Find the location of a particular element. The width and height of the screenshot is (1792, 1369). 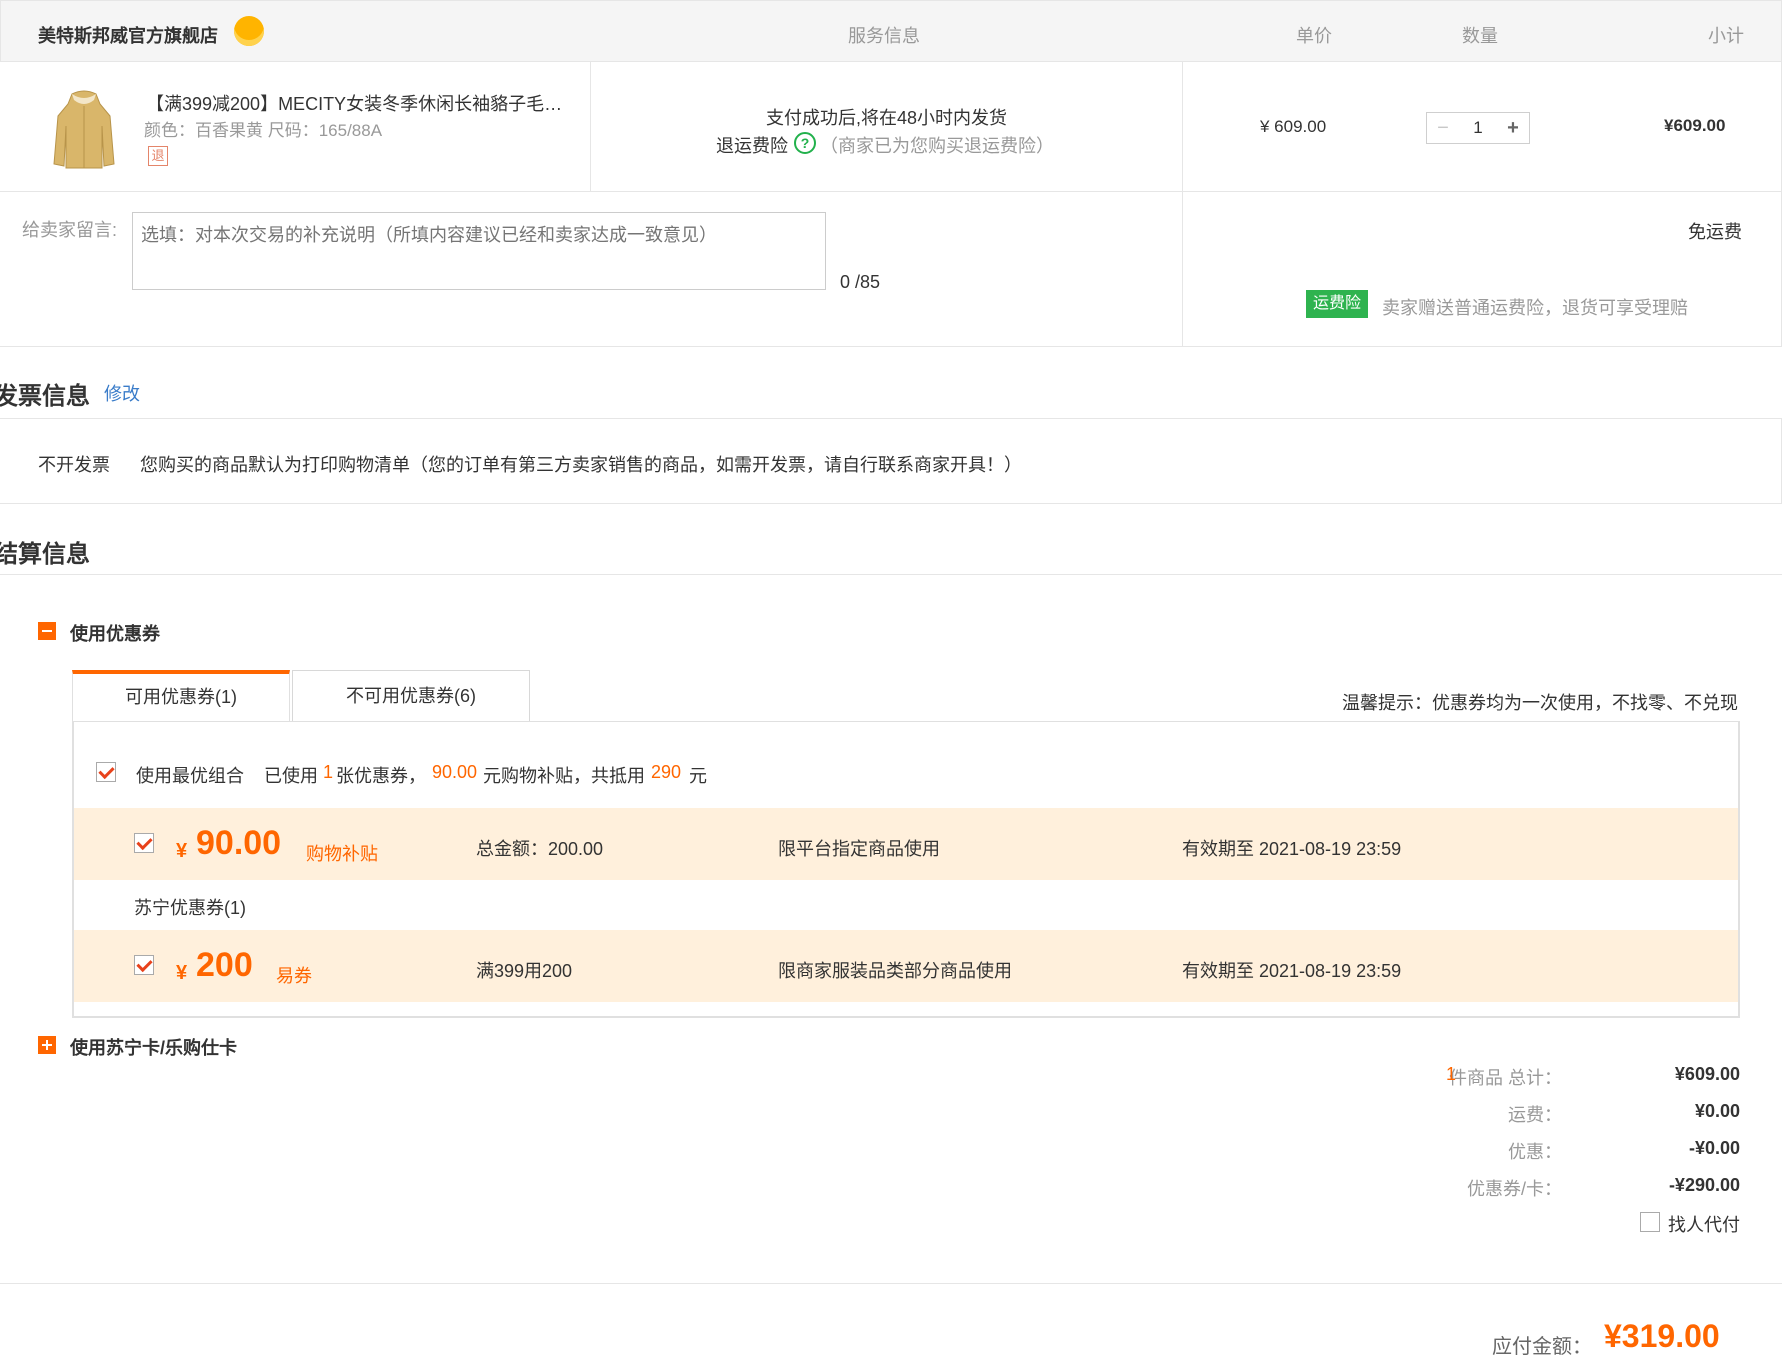

coupon-summary-count: 1 is located at coordinates (328, 772).